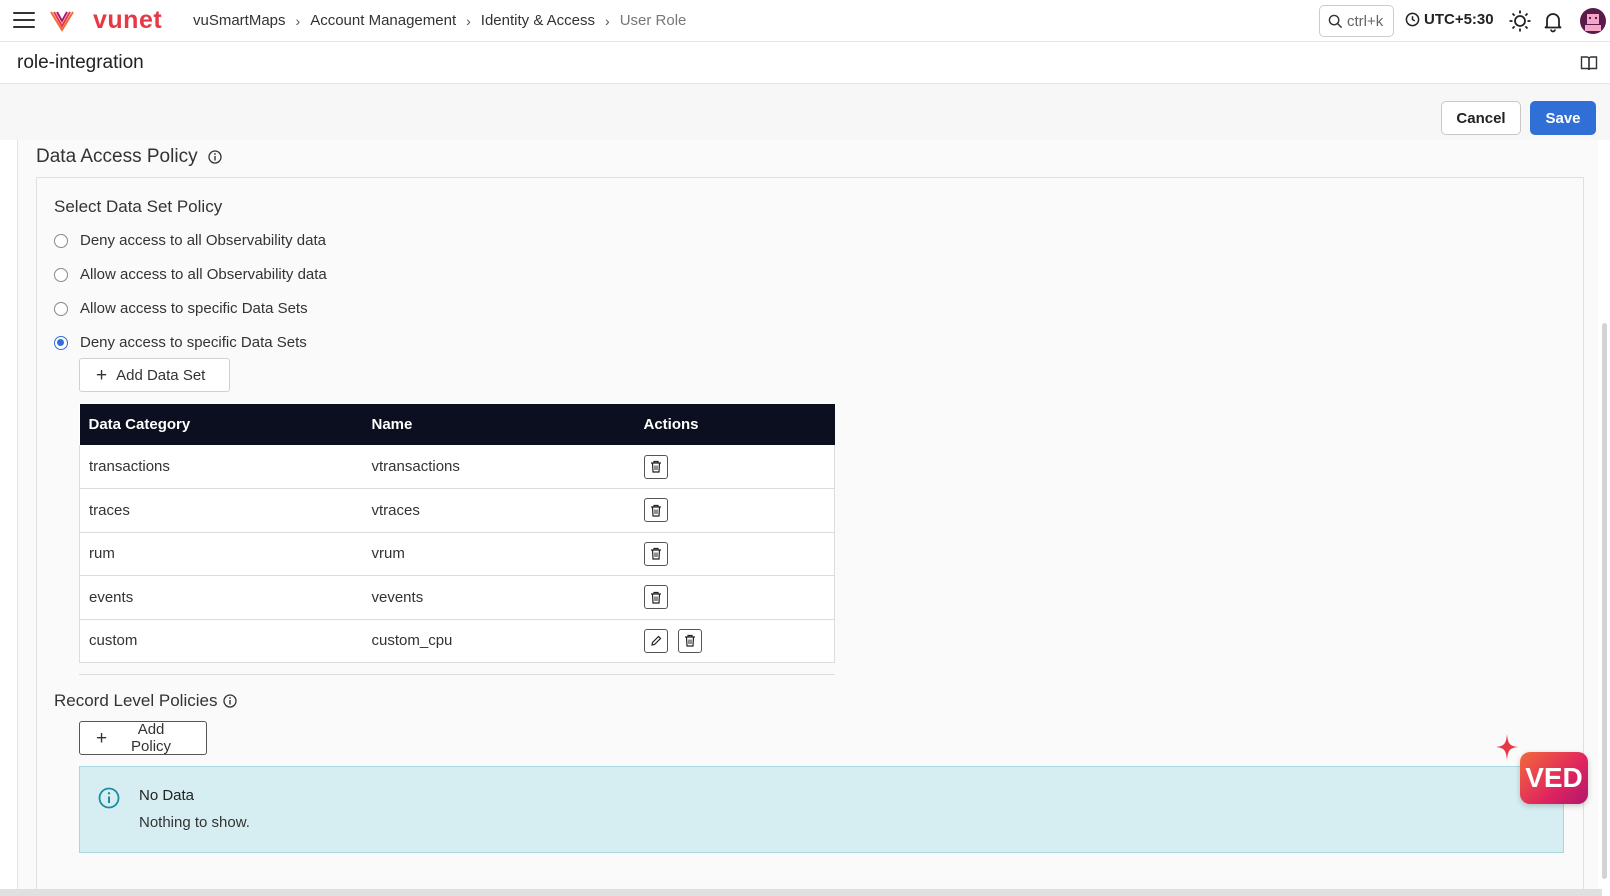 This screenshot has width=1610, height=896. Describe the element at coordinates (498, 424) in the screenshot. I see `column-header: Name` at that location.